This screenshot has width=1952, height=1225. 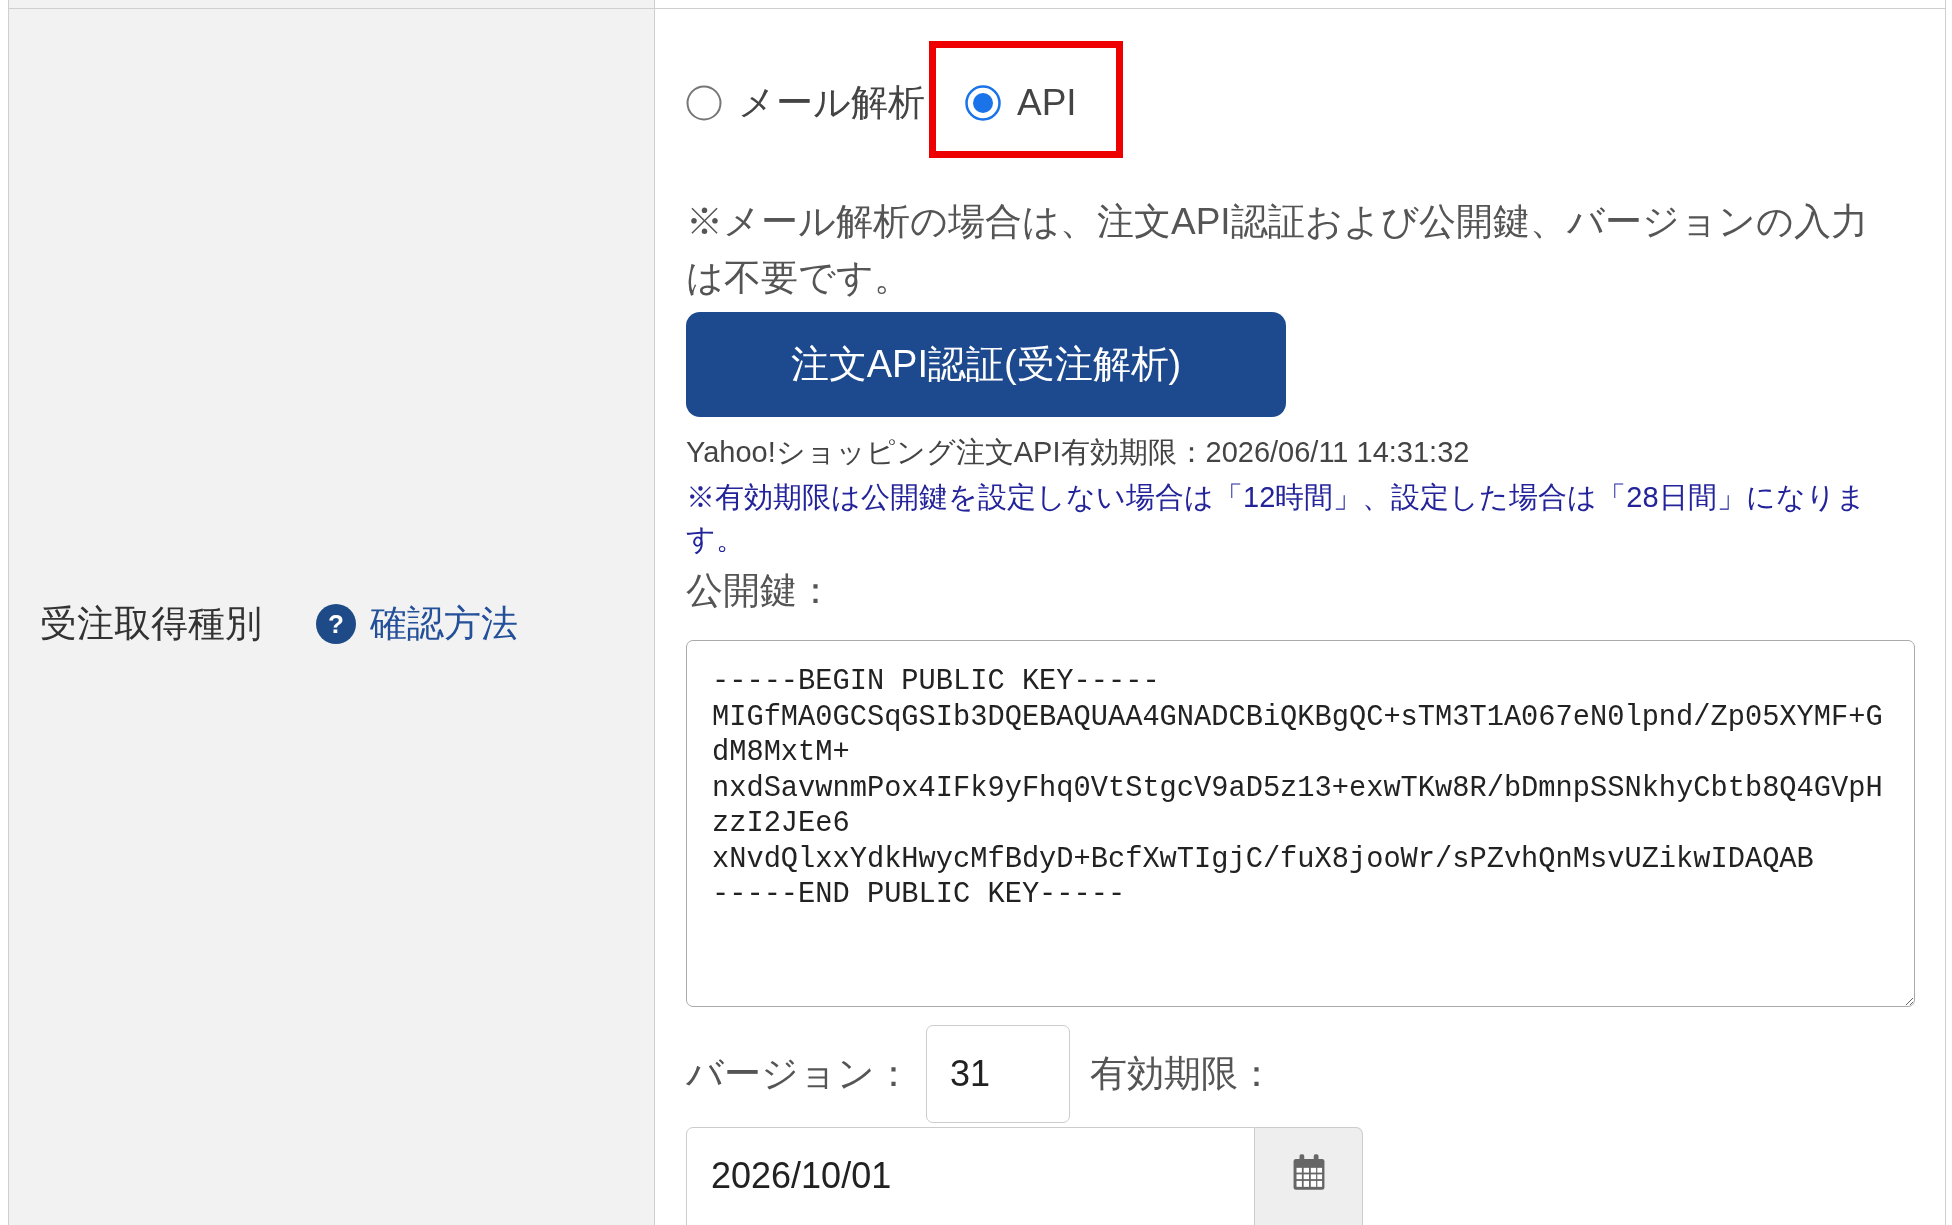 What do you see at coordinates (417, 624) in the screenshot?
I see `help-link: ? 確認方法` at bounding box center [417, 624].